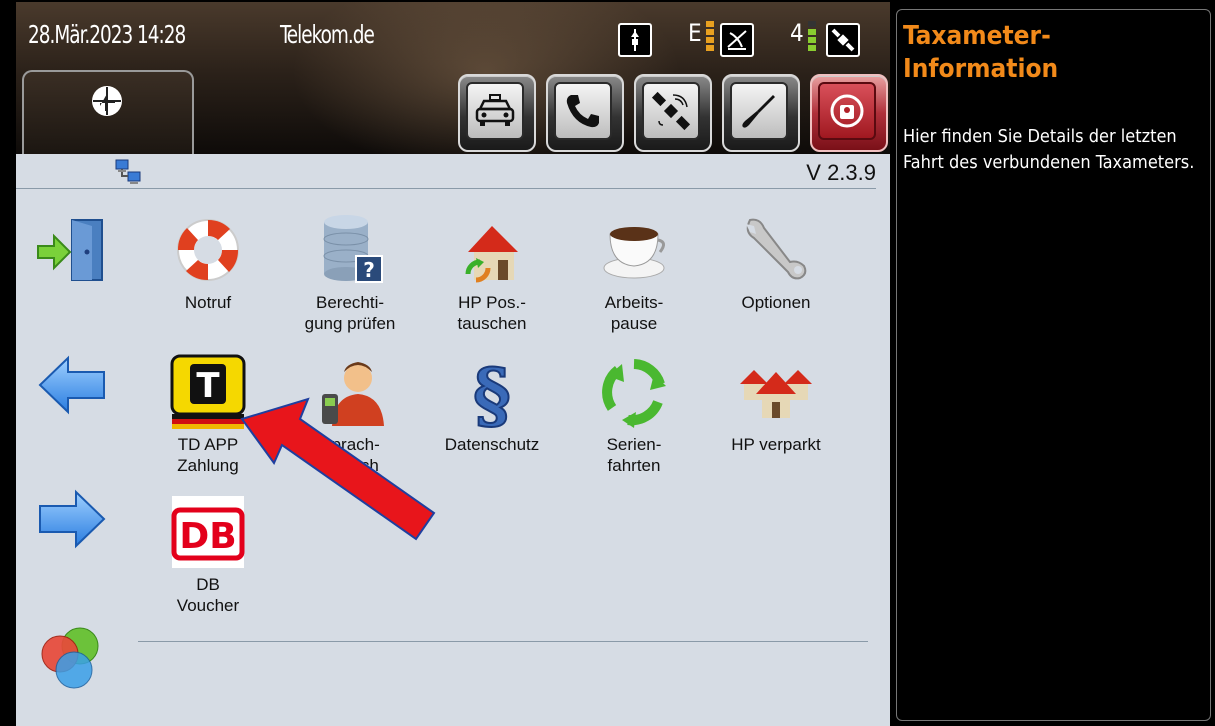 This screenshot has width=1215, height=726. Describe the element at coordinates (107, 101) in the screenshot. I see `home-logo-icon` at that location.